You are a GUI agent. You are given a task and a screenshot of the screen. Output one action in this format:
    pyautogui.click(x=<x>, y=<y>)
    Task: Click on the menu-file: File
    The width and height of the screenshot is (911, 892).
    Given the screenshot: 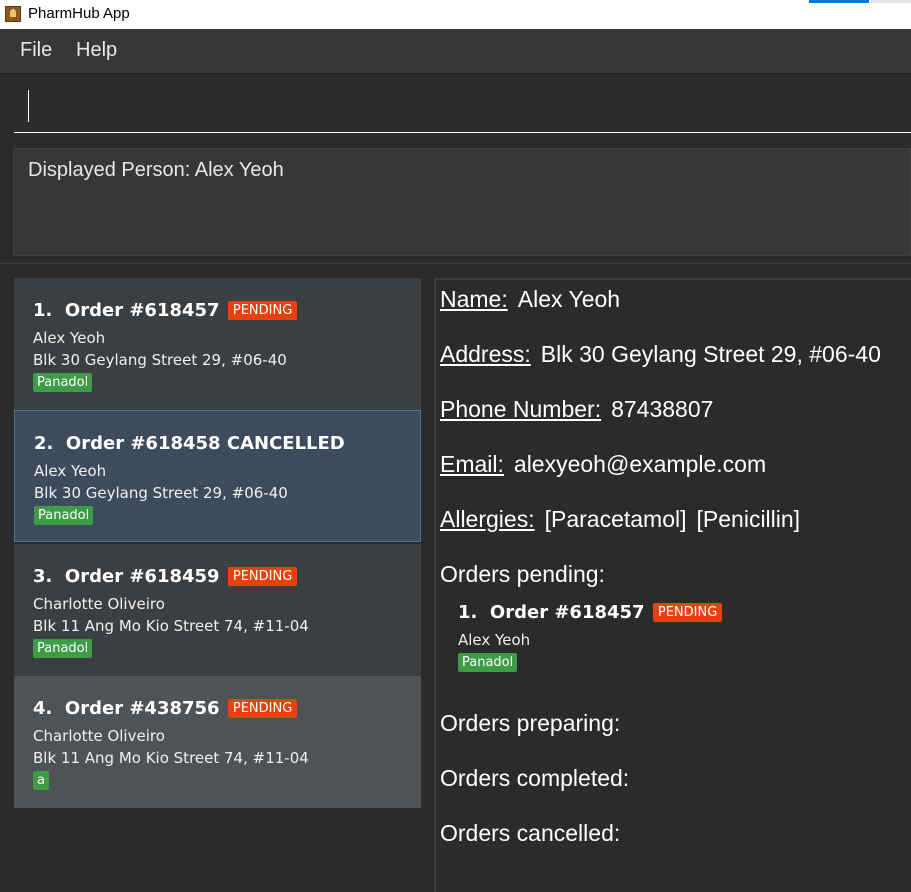 What is the action you would take?
    pyautogui.click(x=36, y=50)
    